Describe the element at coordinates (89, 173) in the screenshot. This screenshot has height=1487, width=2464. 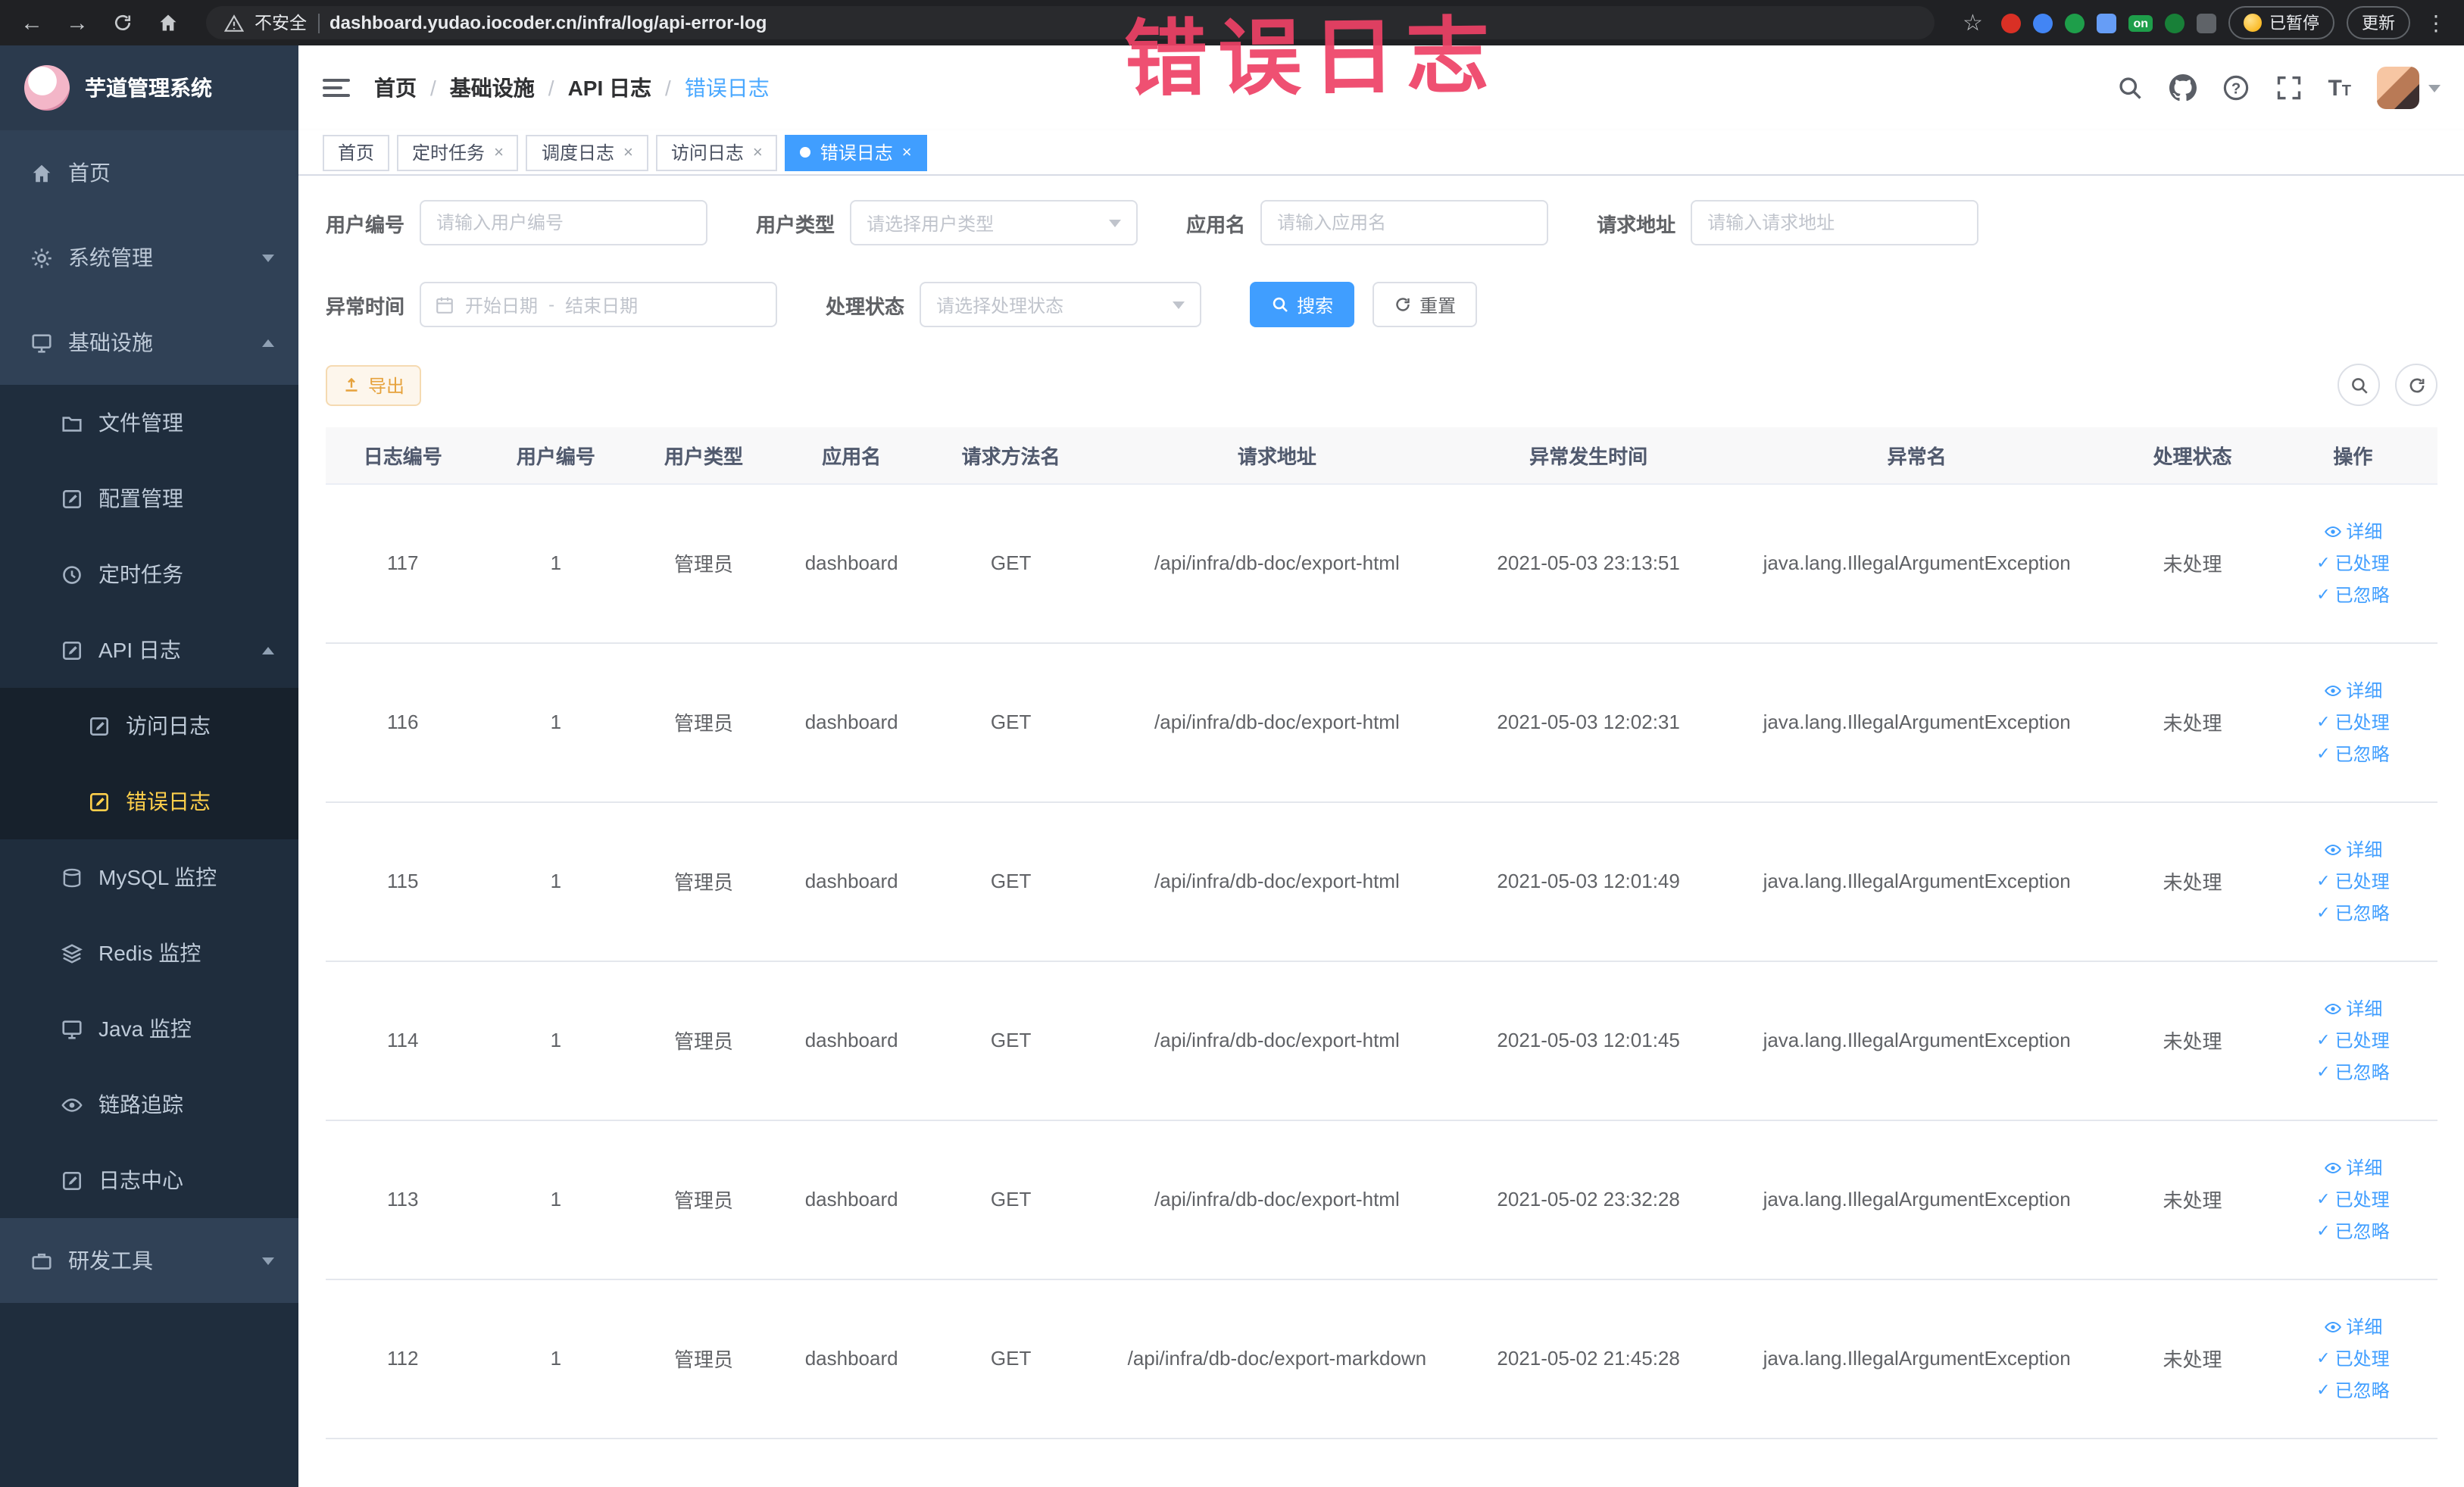
I see `sidebar-item-label: 首页` at that location.